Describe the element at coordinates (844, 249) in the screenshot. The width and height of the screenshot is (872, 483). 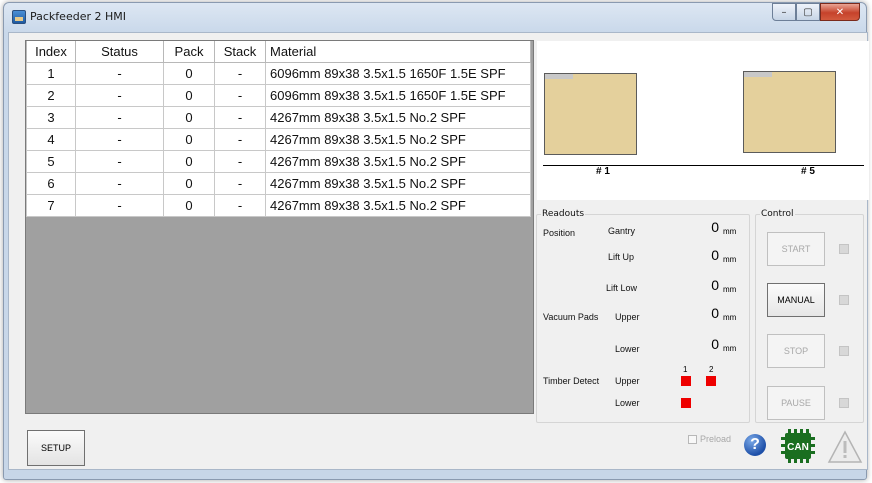
I see `start-status-led` at that location.